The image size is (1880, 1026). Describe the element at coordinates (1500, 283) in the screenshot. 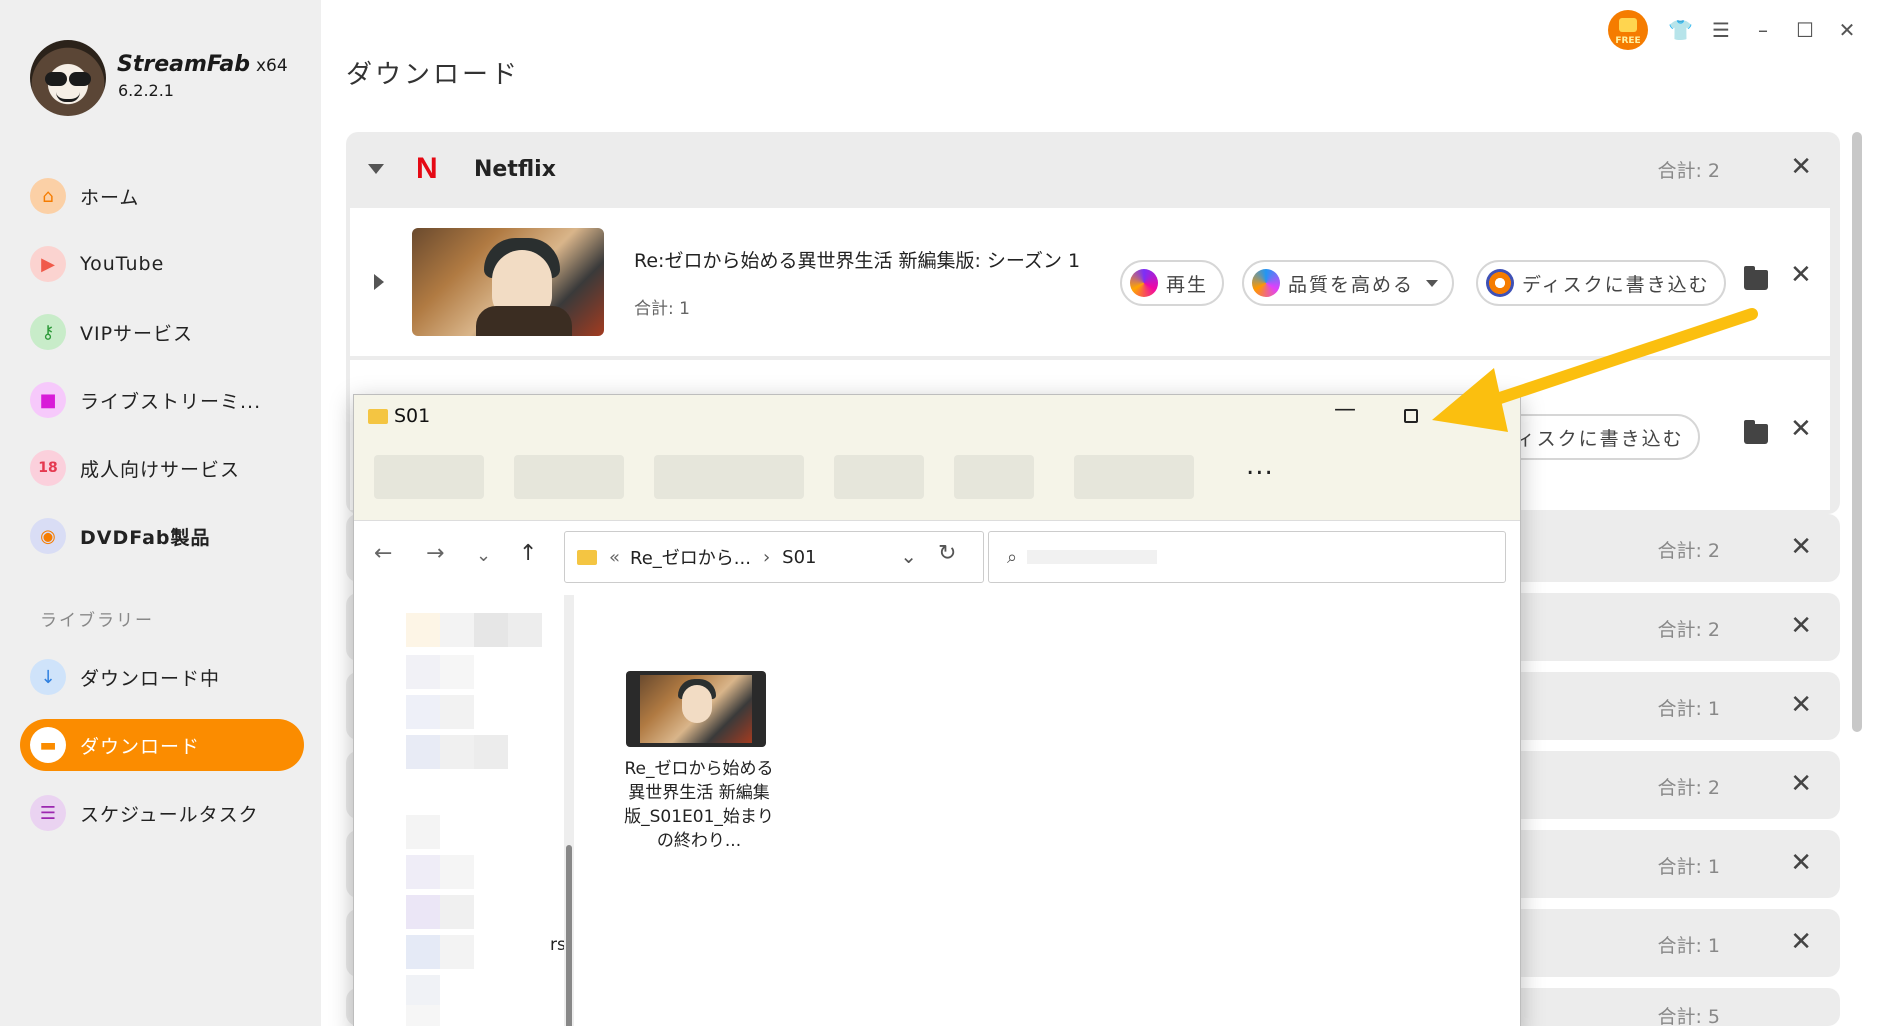

I see `dvdfab-icon` at that location.